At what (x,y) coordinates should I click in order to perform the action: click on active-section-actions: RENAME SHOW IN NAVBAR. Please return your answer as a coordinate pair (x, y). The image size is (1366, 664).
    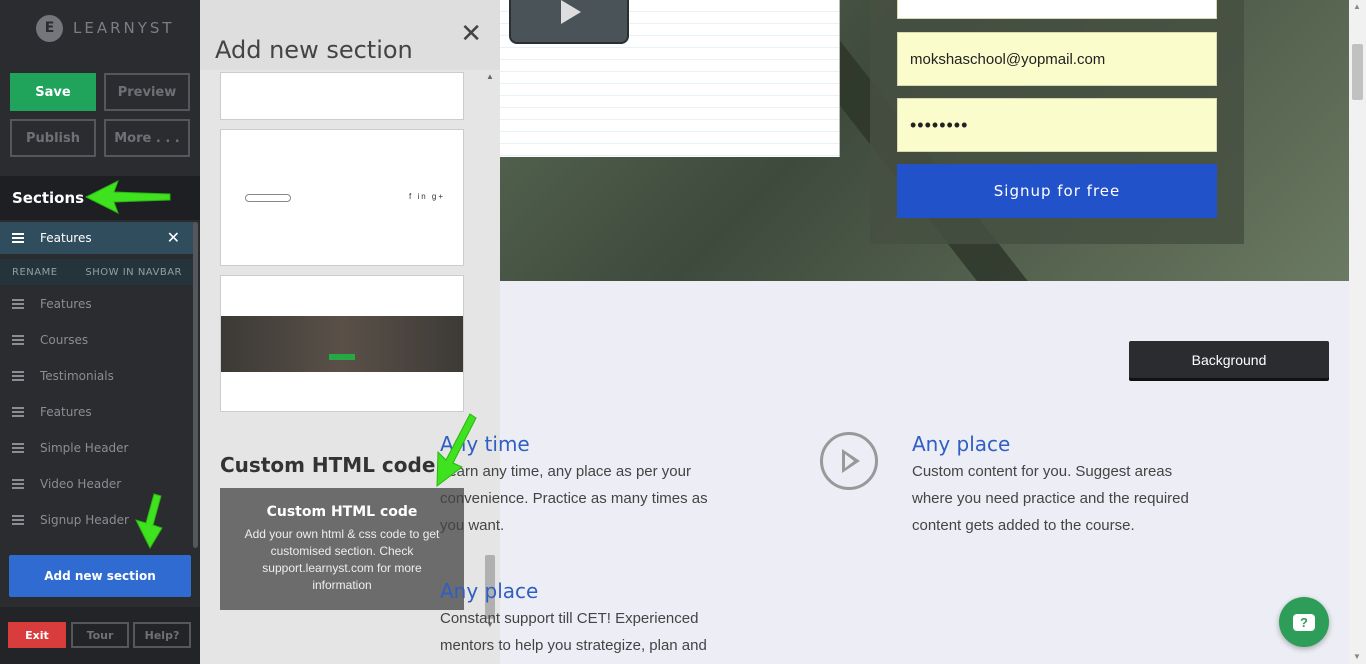
    Looking at the image, I should click on (97, 272).